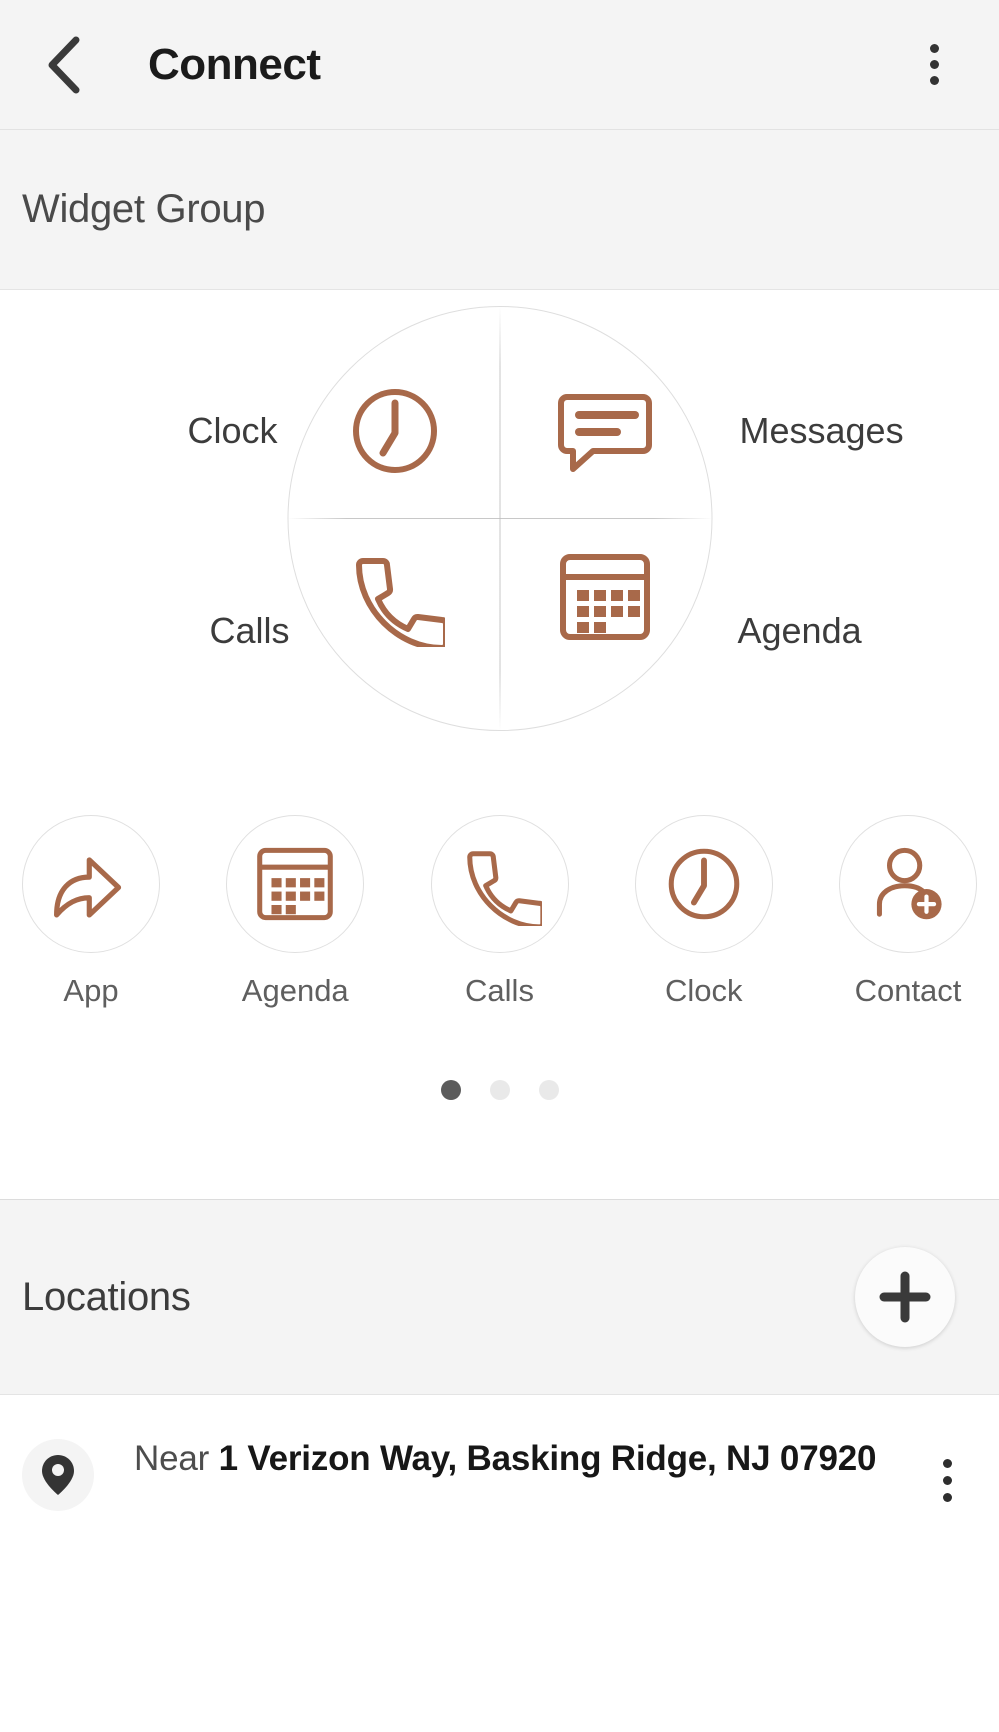 The image size is (999, 1732). What do you see at coordinates (176, 1458) in the screenshot?
I see `location-prefix: Near` at bounding box center [176, 1458].